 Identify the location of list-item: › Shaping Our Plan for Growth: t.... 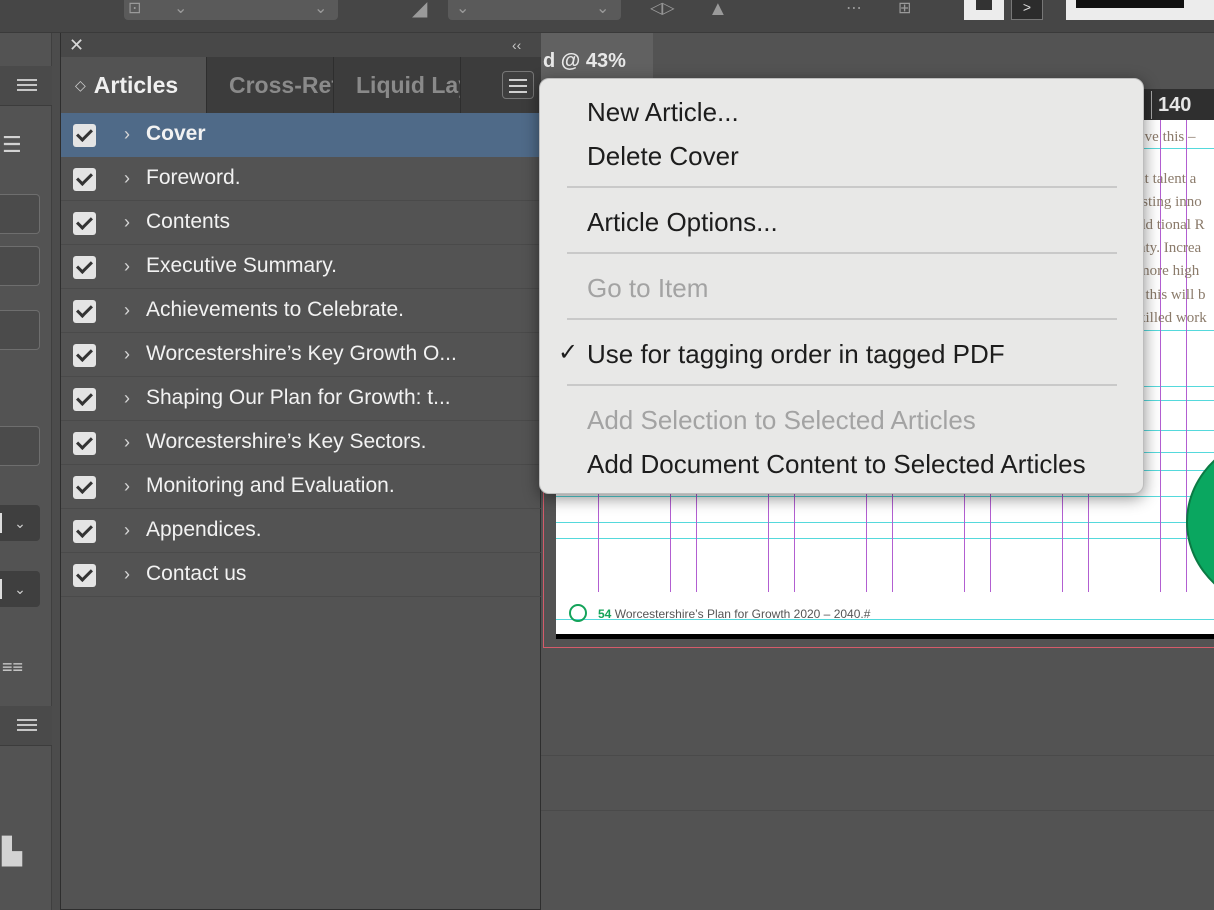
(301, 399).